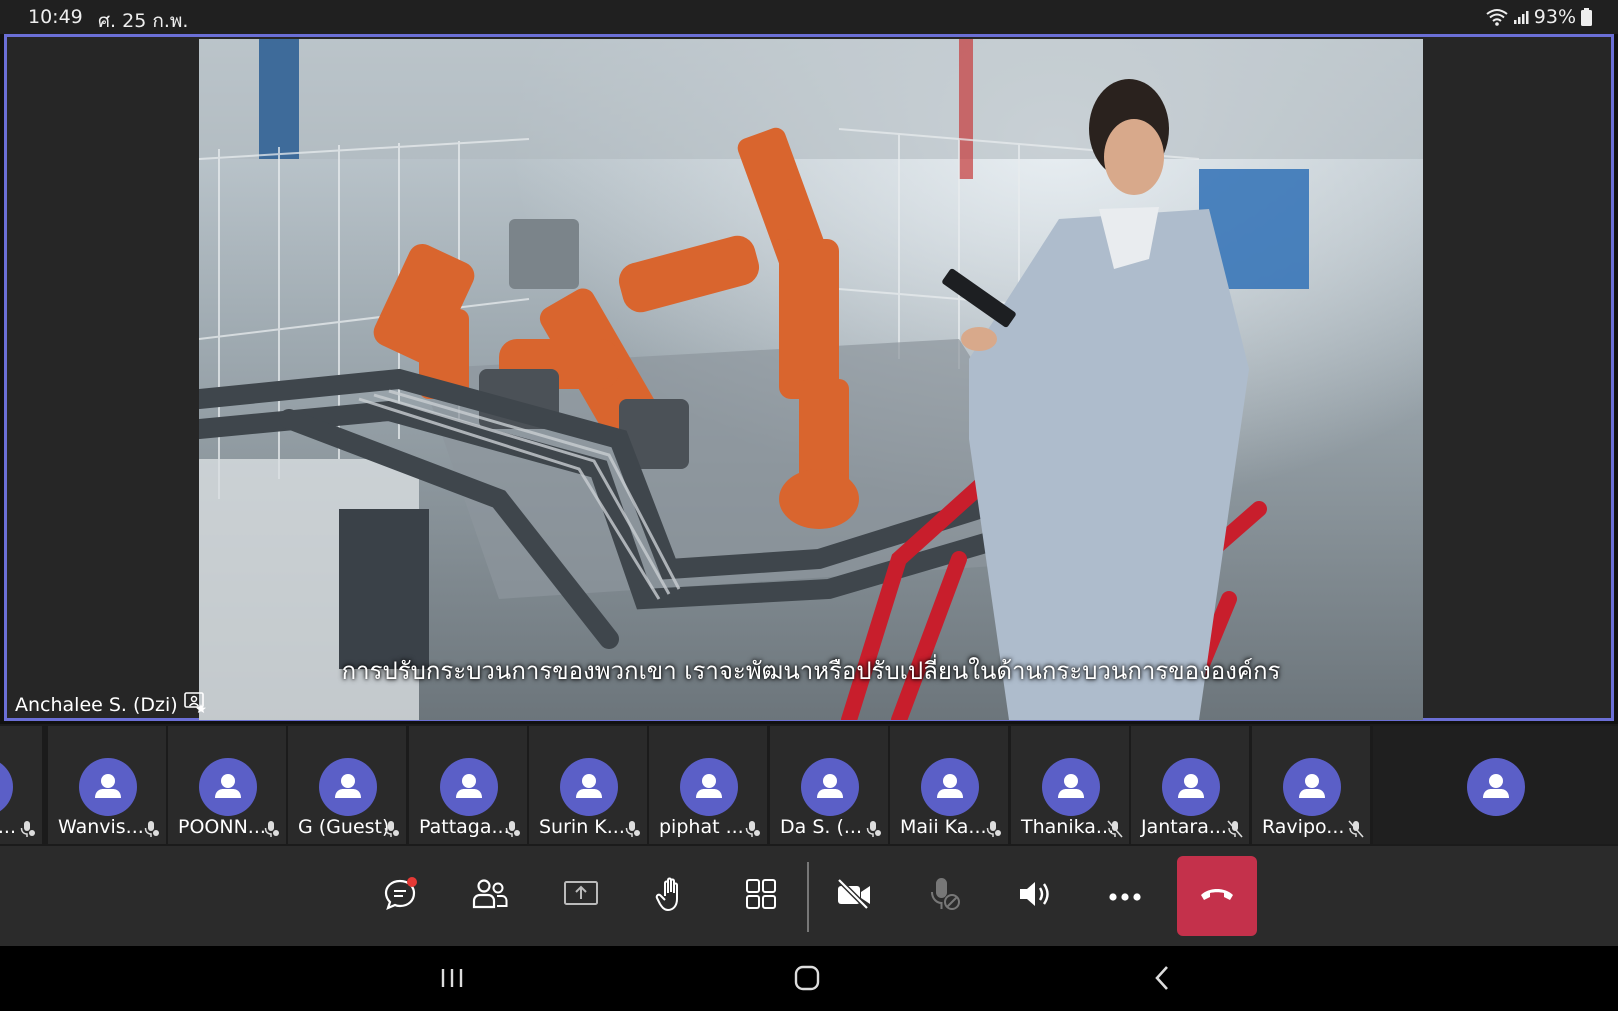 The width and height of the screenshot is (1618, 1011). I want to click on status-indicators: 93%, so click(1539, 17).